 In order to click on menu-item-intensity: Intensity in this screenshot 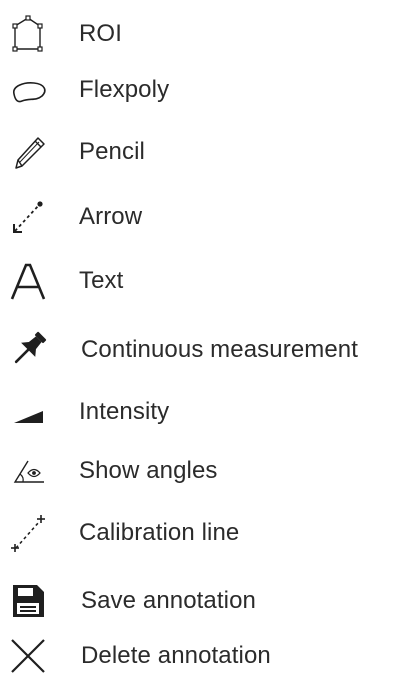, I will do `click(203, 412)`.